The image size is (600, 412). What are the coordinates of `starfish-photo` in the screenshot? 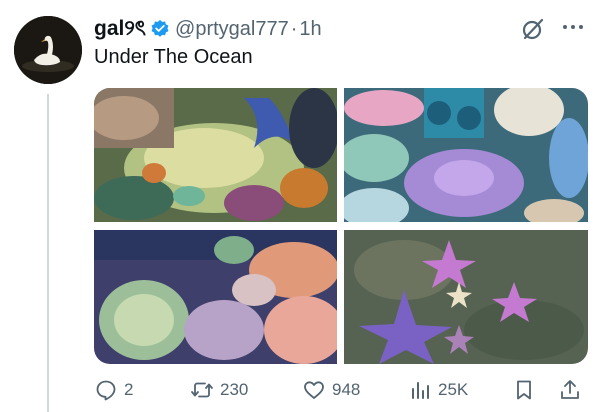 It's located at (466, 297).